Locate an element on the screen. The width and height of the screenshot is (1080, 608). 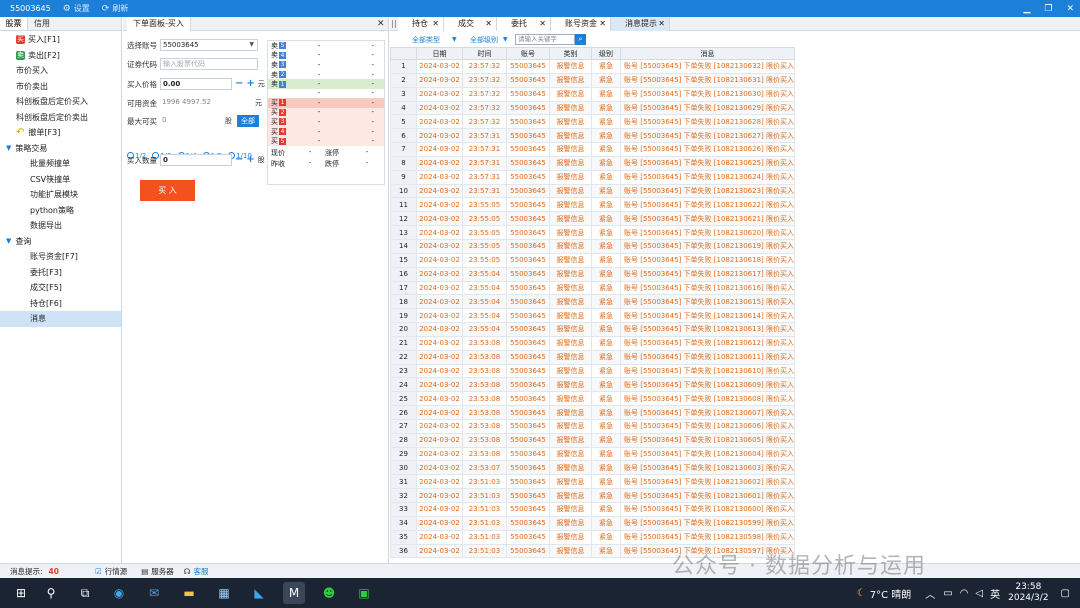
nav-item-0: 买买入[F1] is located at coordinates (60, 40).